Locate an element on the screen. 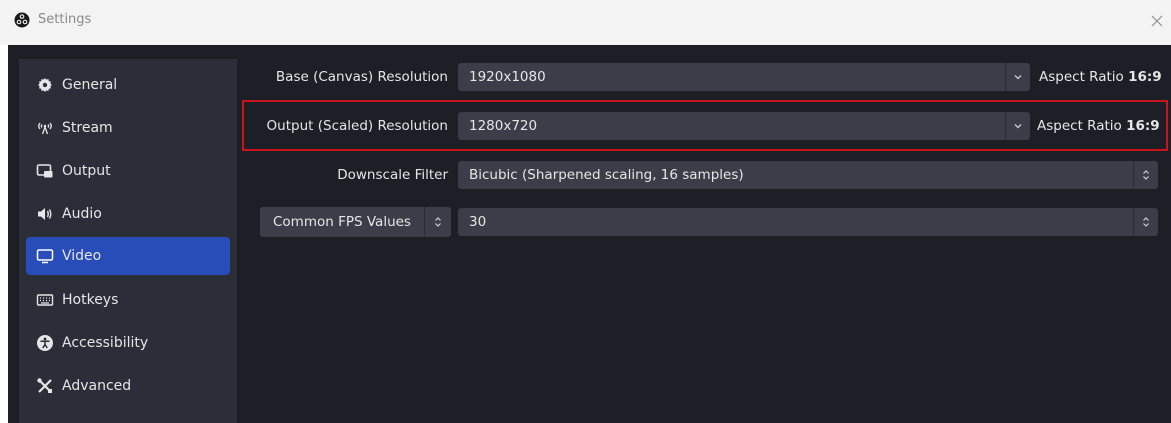  close-icon is located at coordinates (1157, 21).